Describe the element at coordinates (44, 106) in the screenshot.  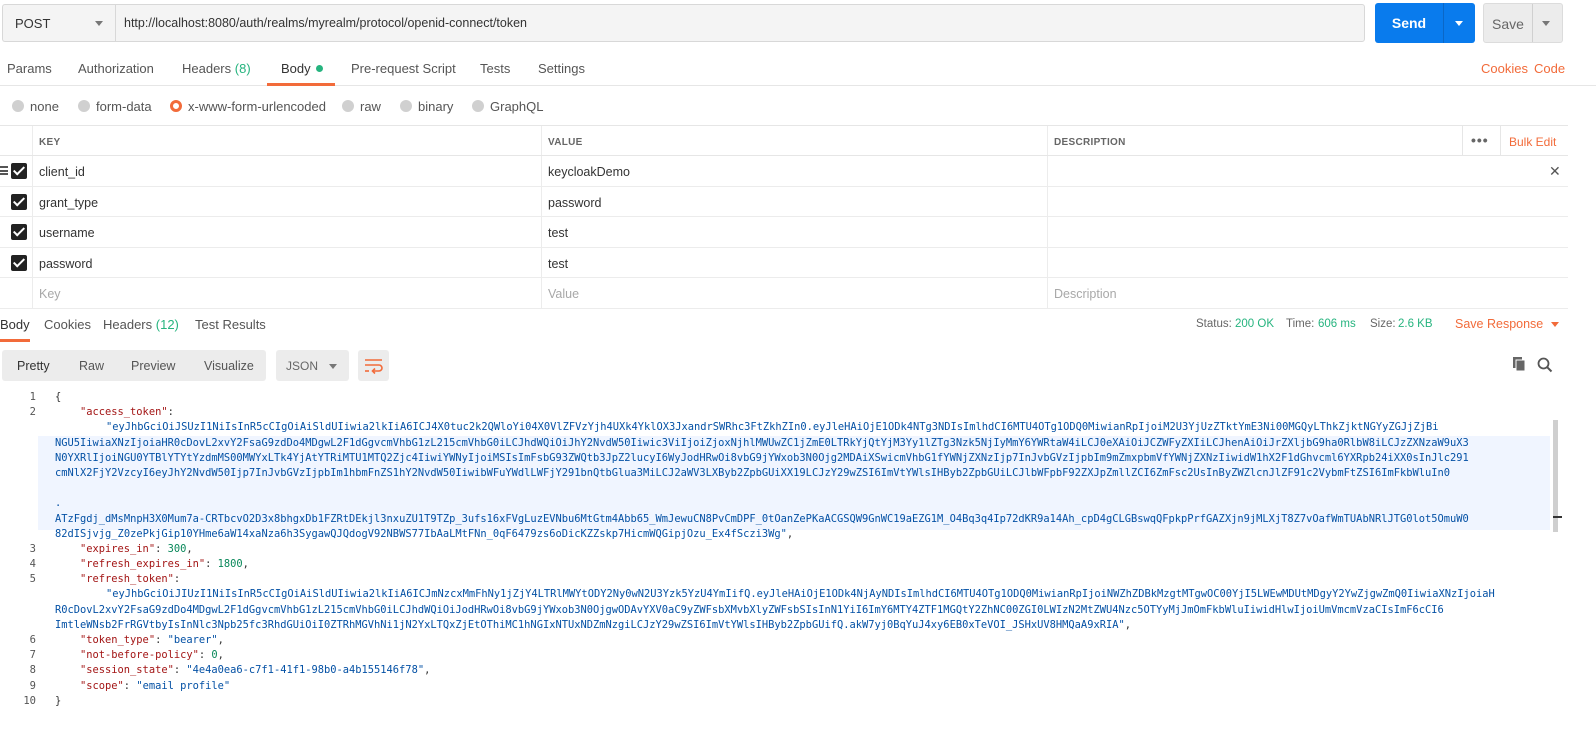
I see `radio-none-label: none` at that location.